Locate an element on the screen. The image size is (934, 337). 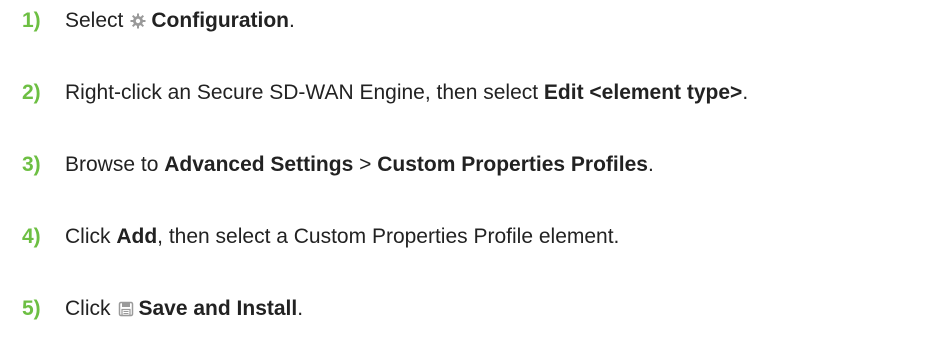
gear-icon is located at coordinates (138, 21).